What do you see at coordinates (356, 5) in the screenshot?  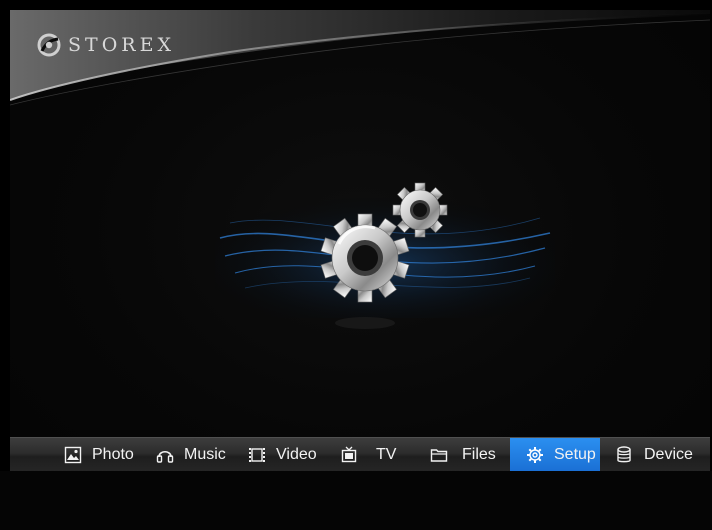 I see `letterbox-top` at bounding box center [356, 5].